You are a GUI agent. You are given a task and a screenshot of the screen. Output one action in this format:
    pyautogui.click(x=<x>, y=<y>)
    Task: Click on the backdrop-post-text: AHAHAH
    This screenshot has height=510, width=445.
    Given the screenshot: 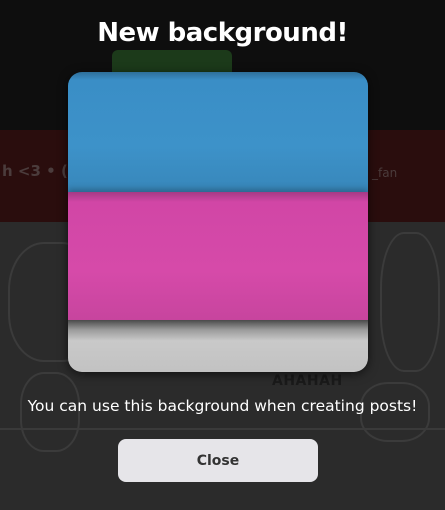 What is the action you would take?
    pyautogui.click(x=307, y=381)
    